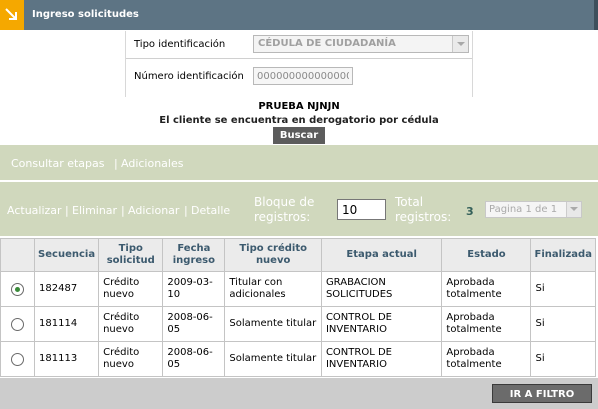 The height and width of the screenshot is (409, 598). Describe the element at coordinates (596, 15) in the screenshot. I see `title-bar-edge` at that location.